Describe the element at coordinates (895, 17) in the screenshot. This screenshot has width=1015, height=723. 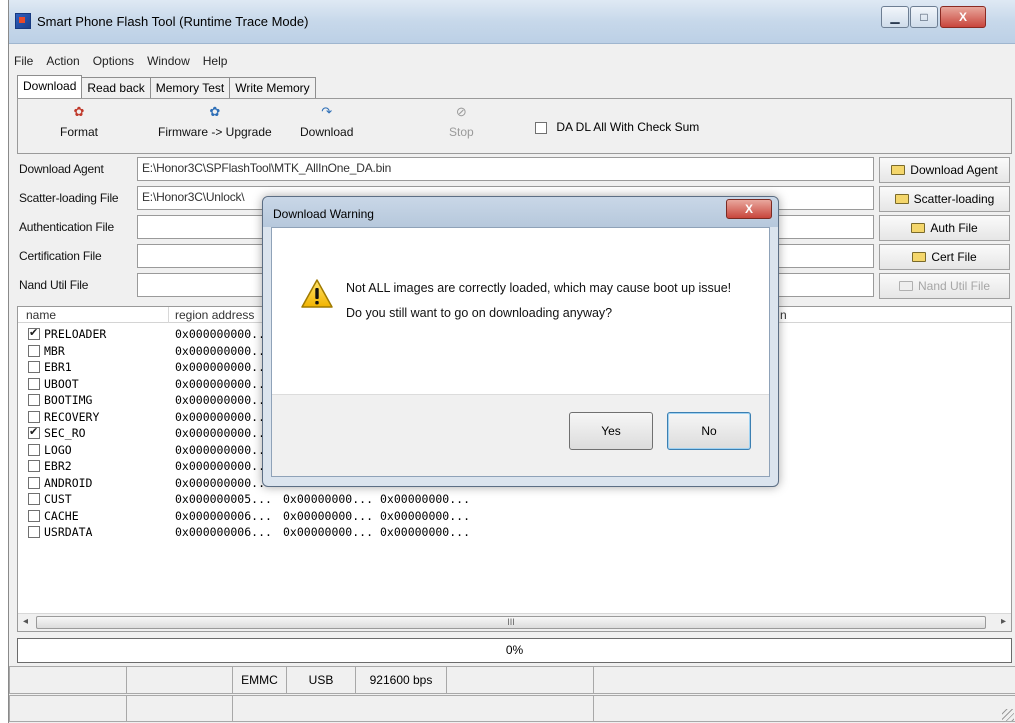
I see `minimize-button: ▁` at that location.